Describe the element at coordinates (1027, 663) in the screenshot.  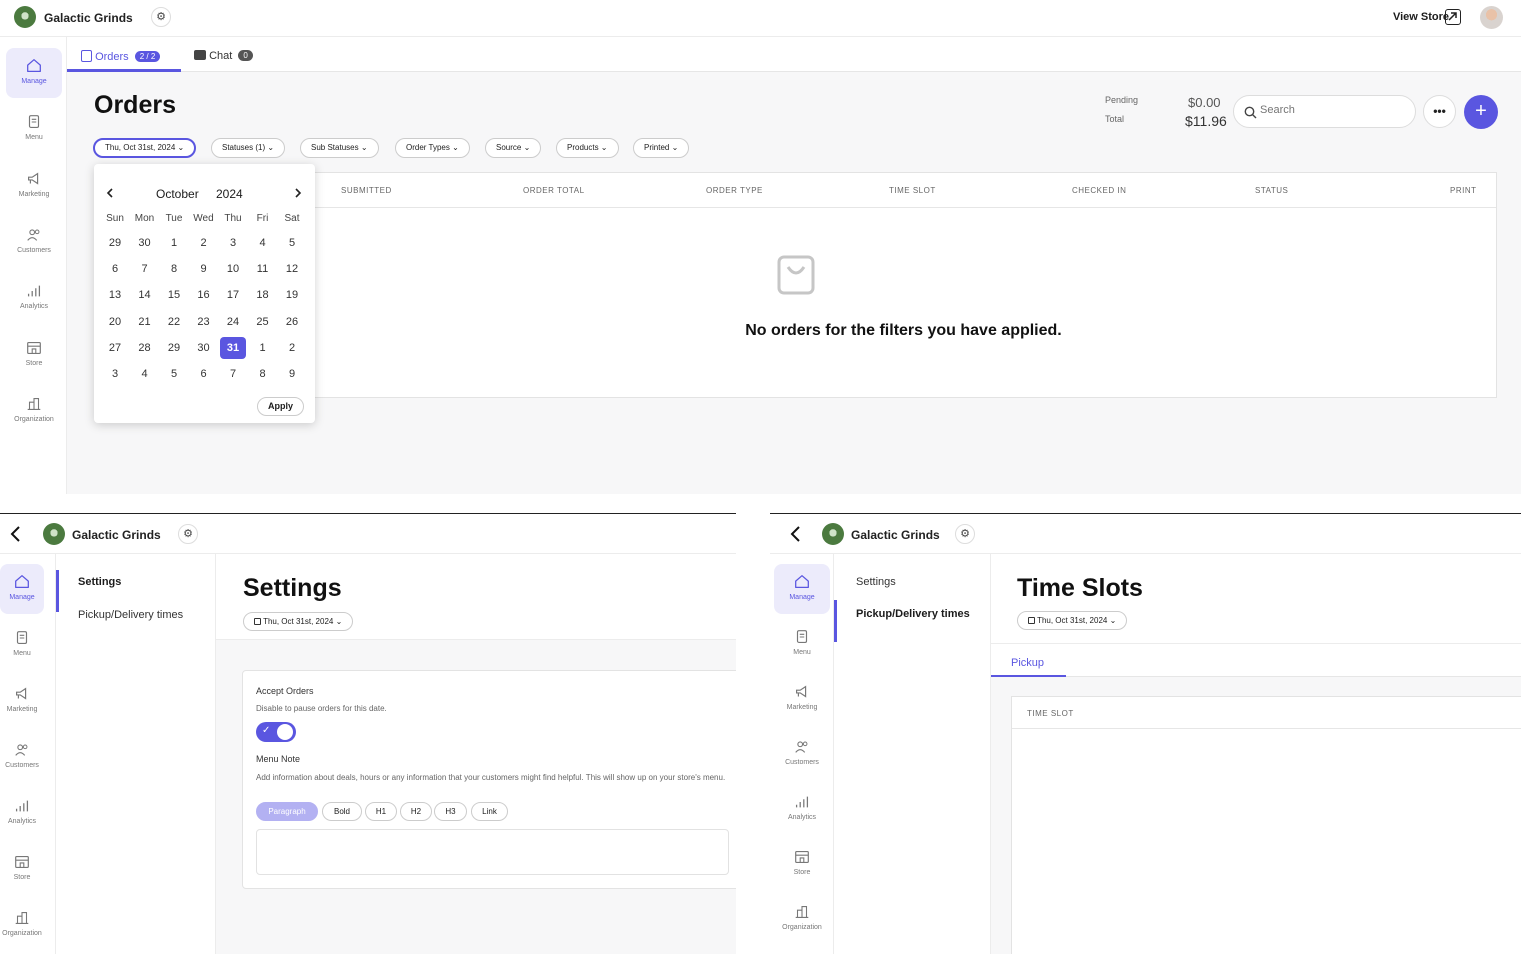
I see `tab-pickup: Pickup` at that location.